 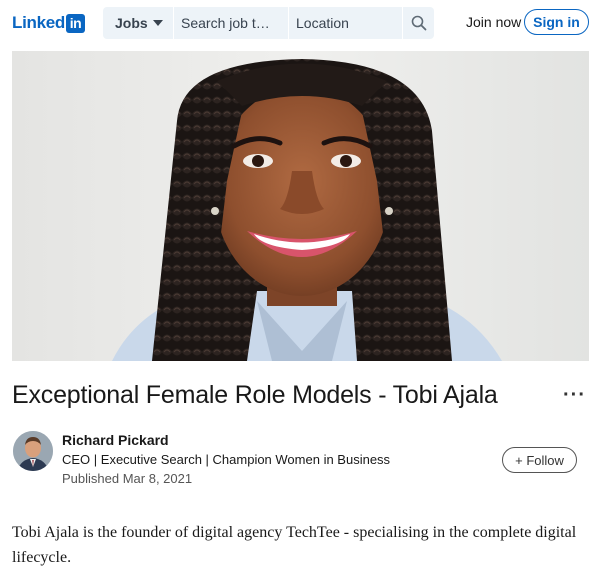 I want to click on top-nav: Linked in Jobs Join now Sign in, so click(x=300, y=23).